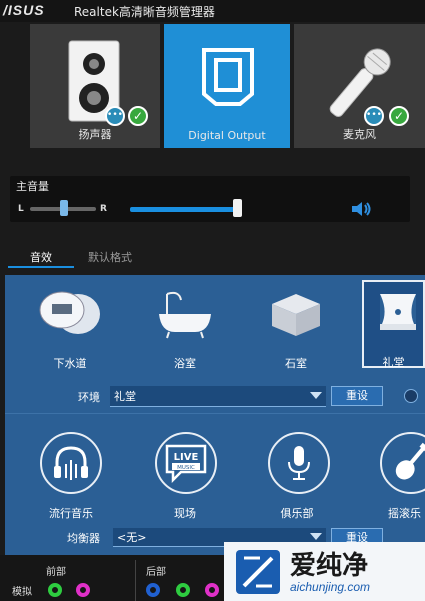 This screenshot has height=601, width=425. Describe the element at coordinates (218, 396) in the screenshot. I see `environment-select: 礼堂` at that location.